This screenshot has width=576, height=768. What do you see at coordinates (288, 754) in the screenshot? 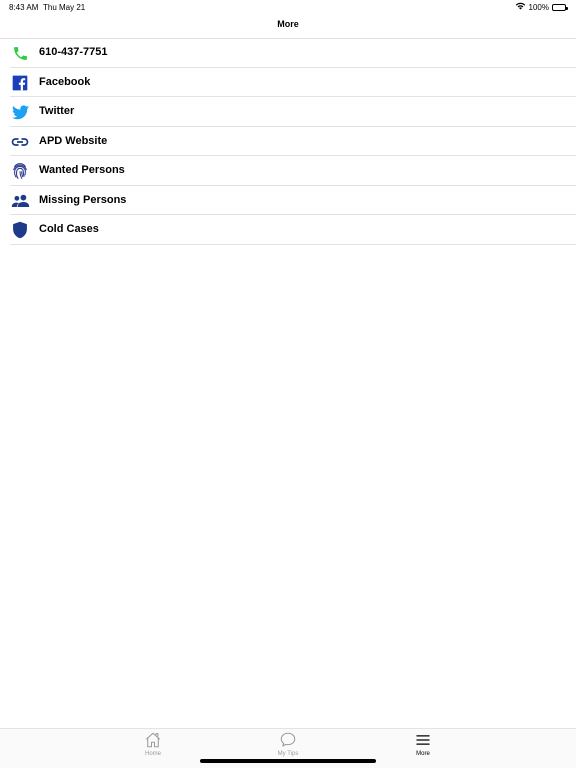
I see `tab-label: My Tips` at bounding box center [288, 754].